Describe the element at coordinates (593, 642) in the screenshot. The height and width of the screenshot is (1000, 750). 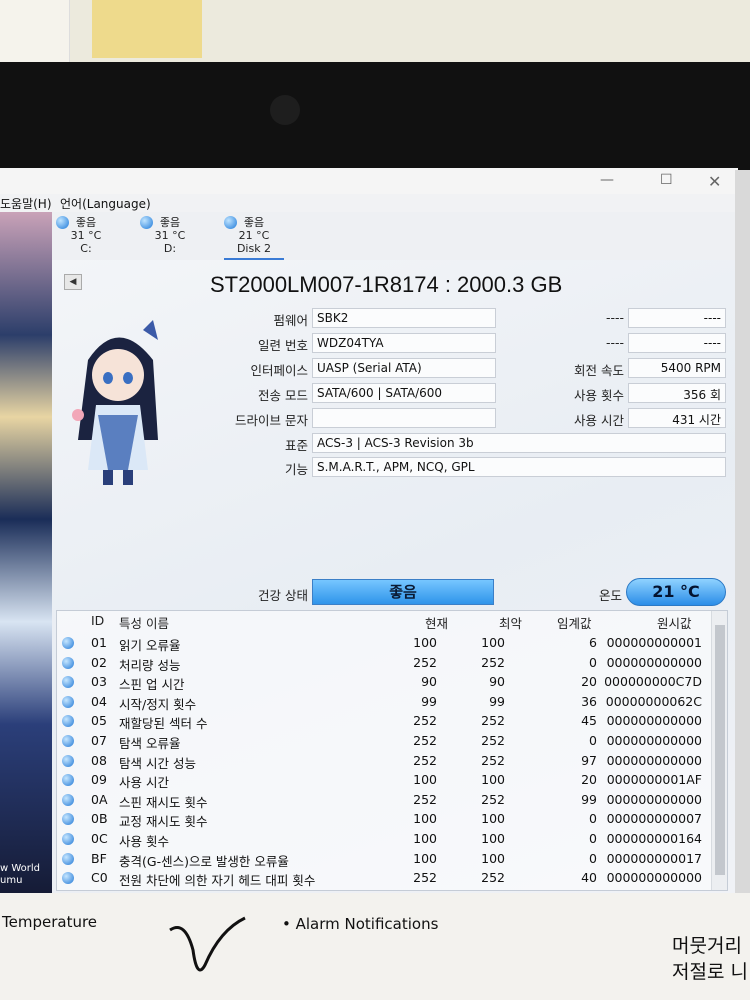
I see `cell-threshold: 6` at that location.